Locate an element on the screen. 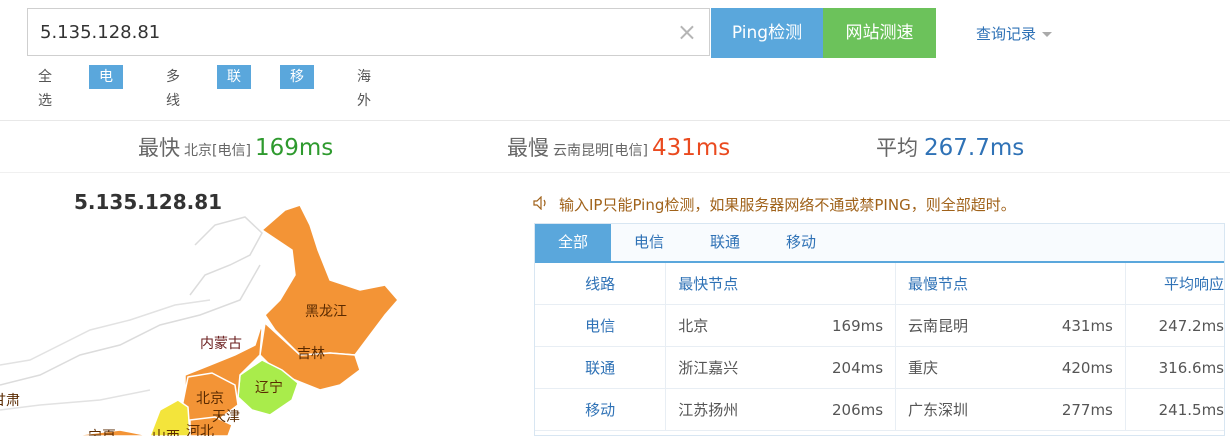 Image resolution: width=1230 pixels, height=436 pixels. row-avg: 241.5ms is located at coordinates (1174, 409).